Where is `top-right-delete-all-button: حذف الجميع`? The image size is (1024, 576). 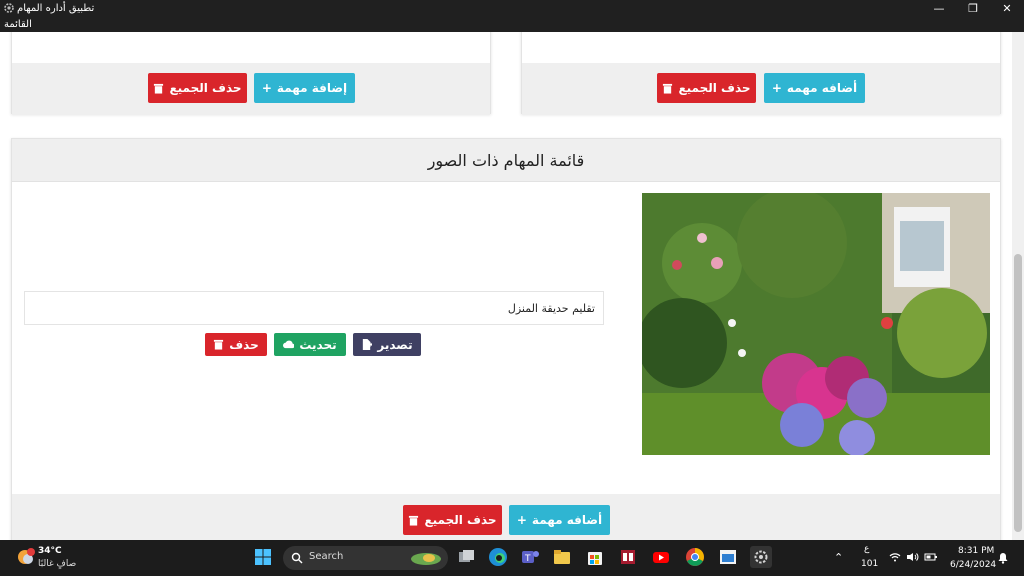 top-right-delete-all-button: حذف الجميع is located at coordinates (706, 88).